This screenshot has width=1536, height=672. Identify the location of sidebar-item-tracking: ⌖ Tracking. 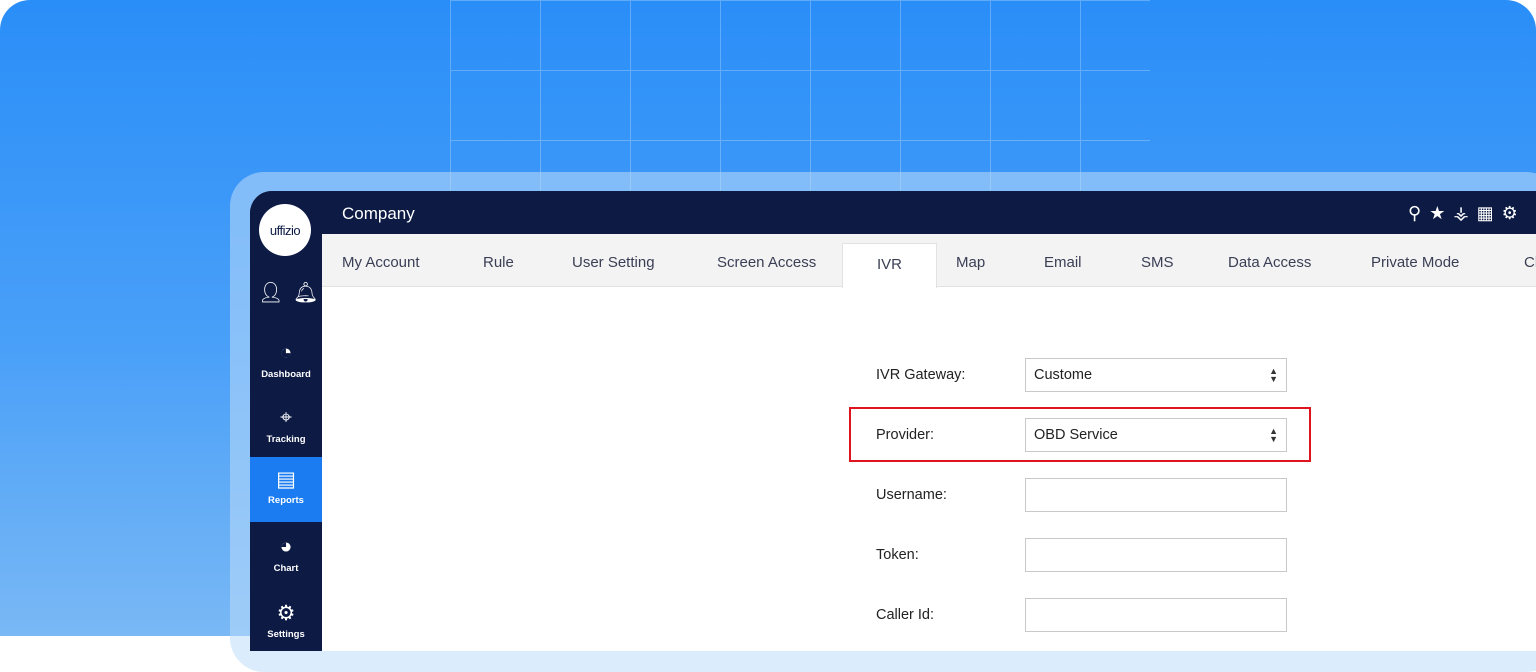
(286, 428).